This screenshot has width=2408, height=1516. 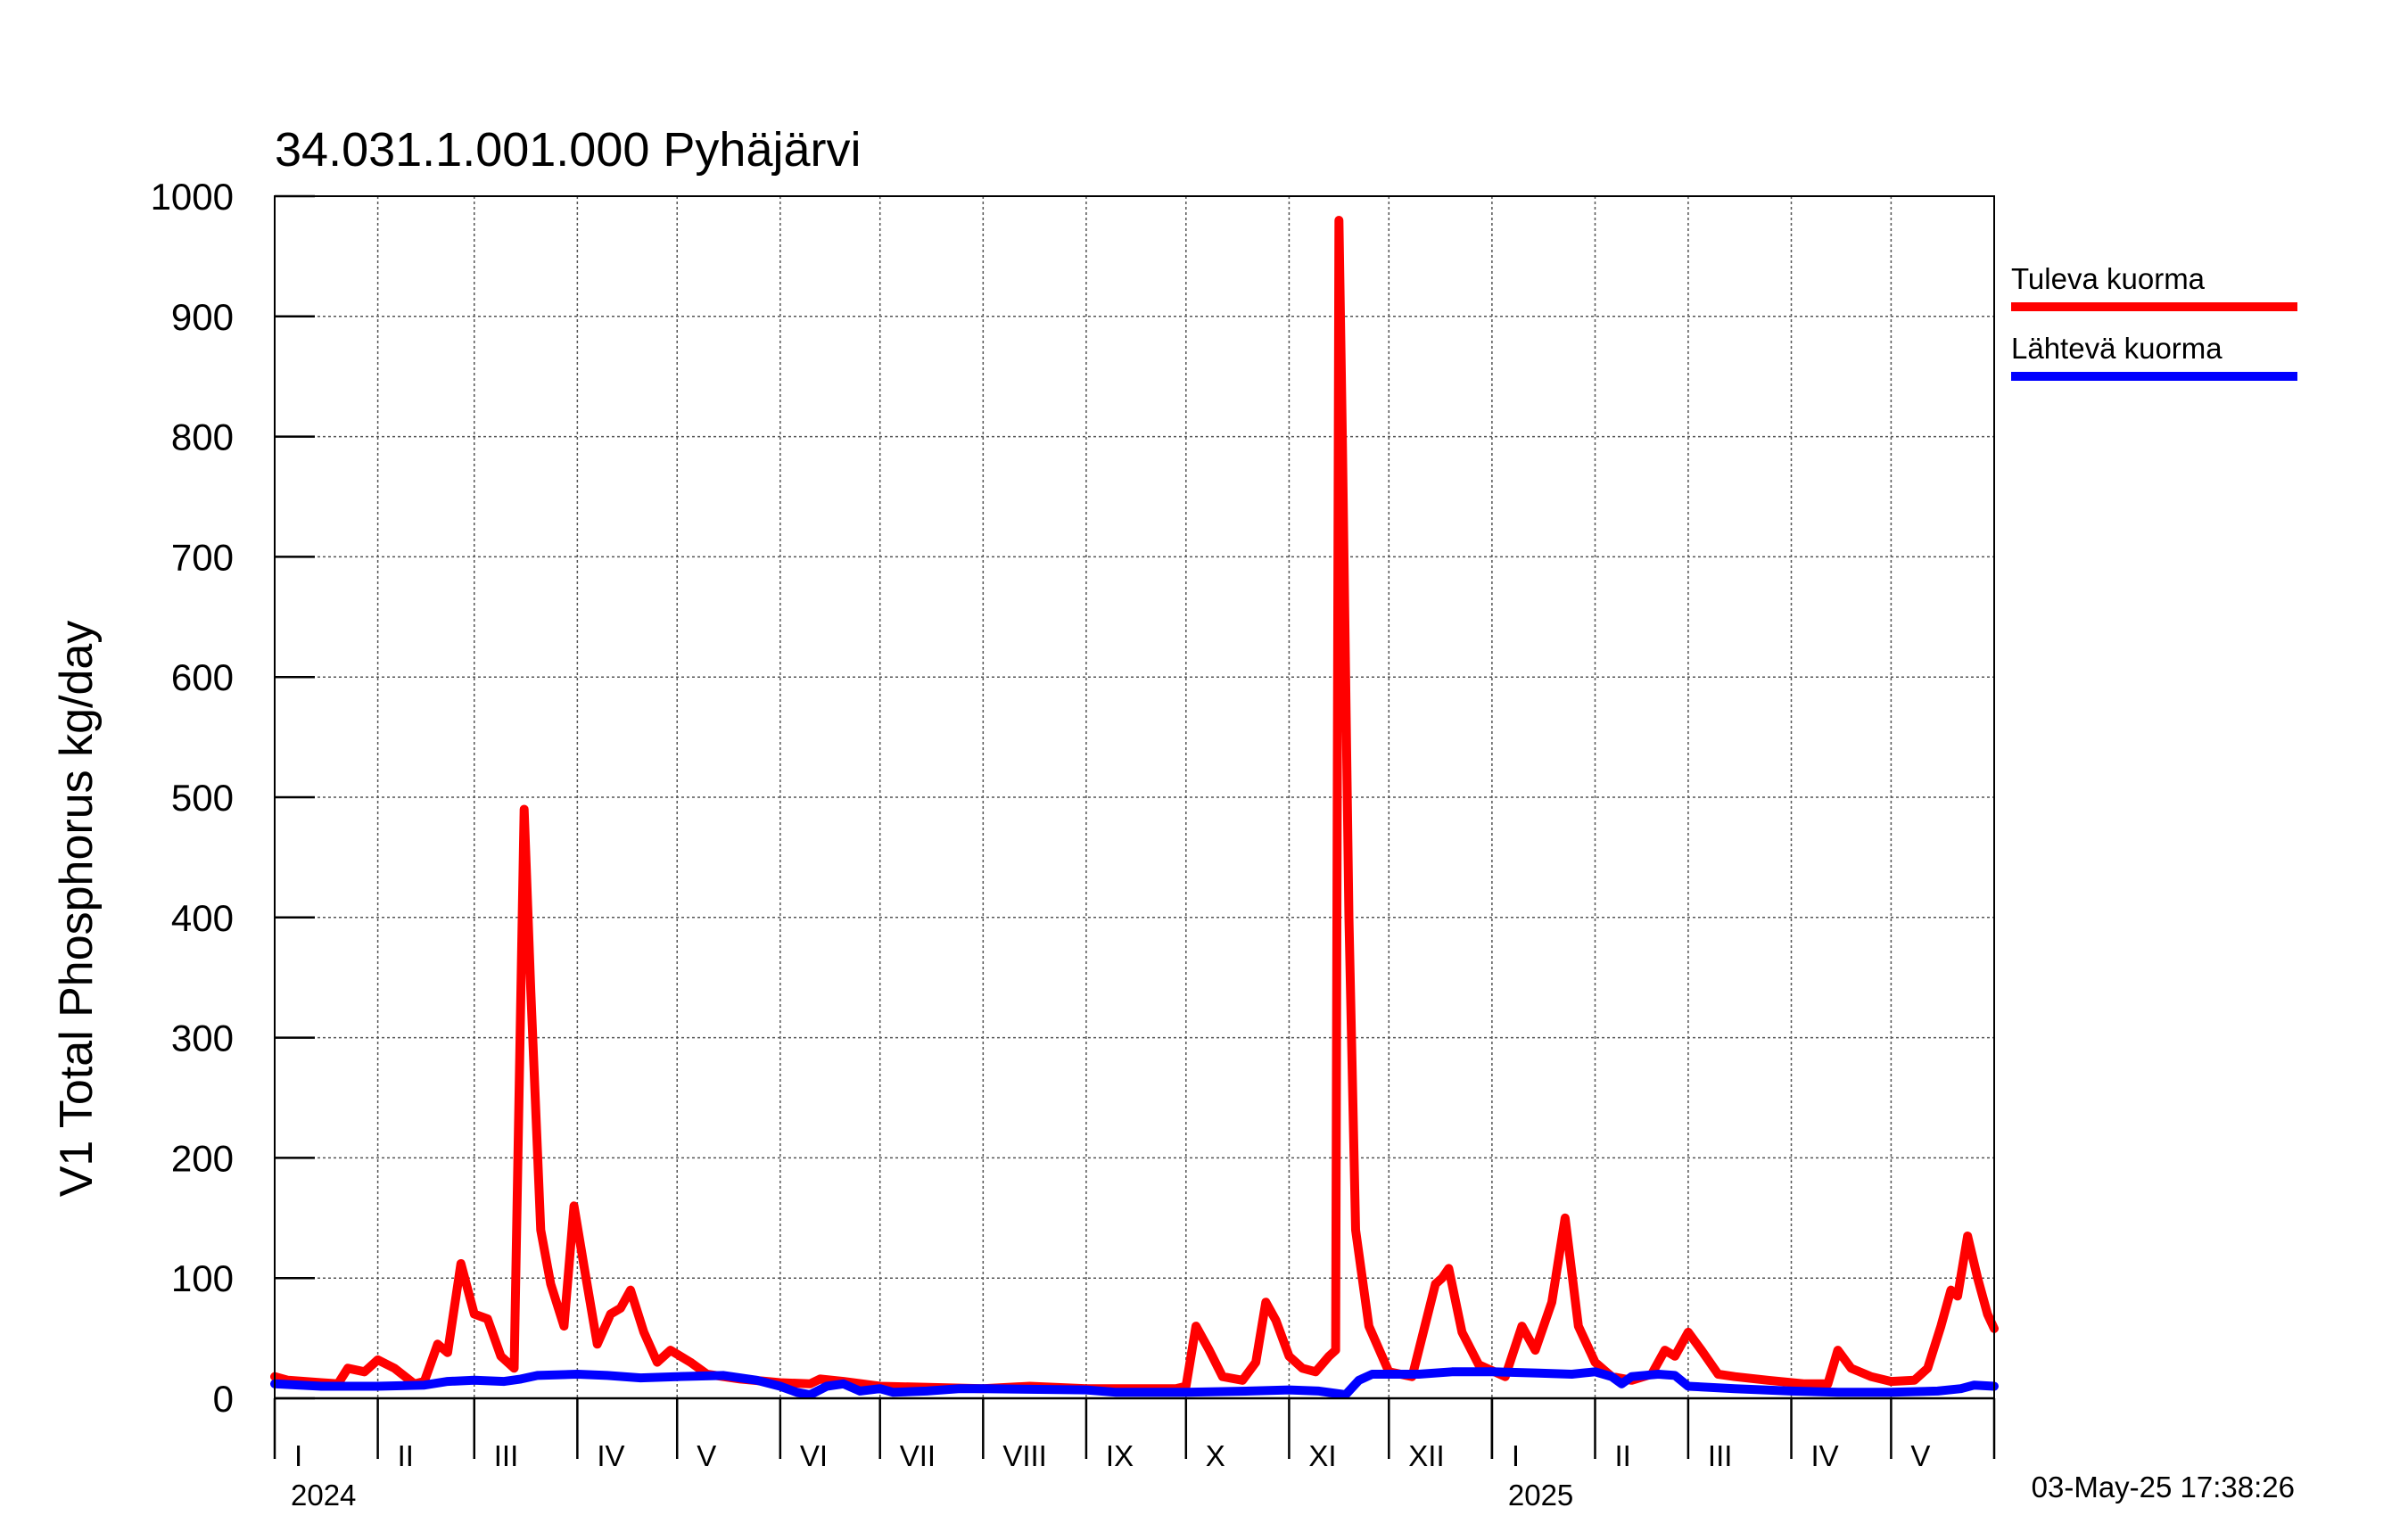 I want to click on legend-label: Tuleva kuorma, so click(x=2108, y=278).